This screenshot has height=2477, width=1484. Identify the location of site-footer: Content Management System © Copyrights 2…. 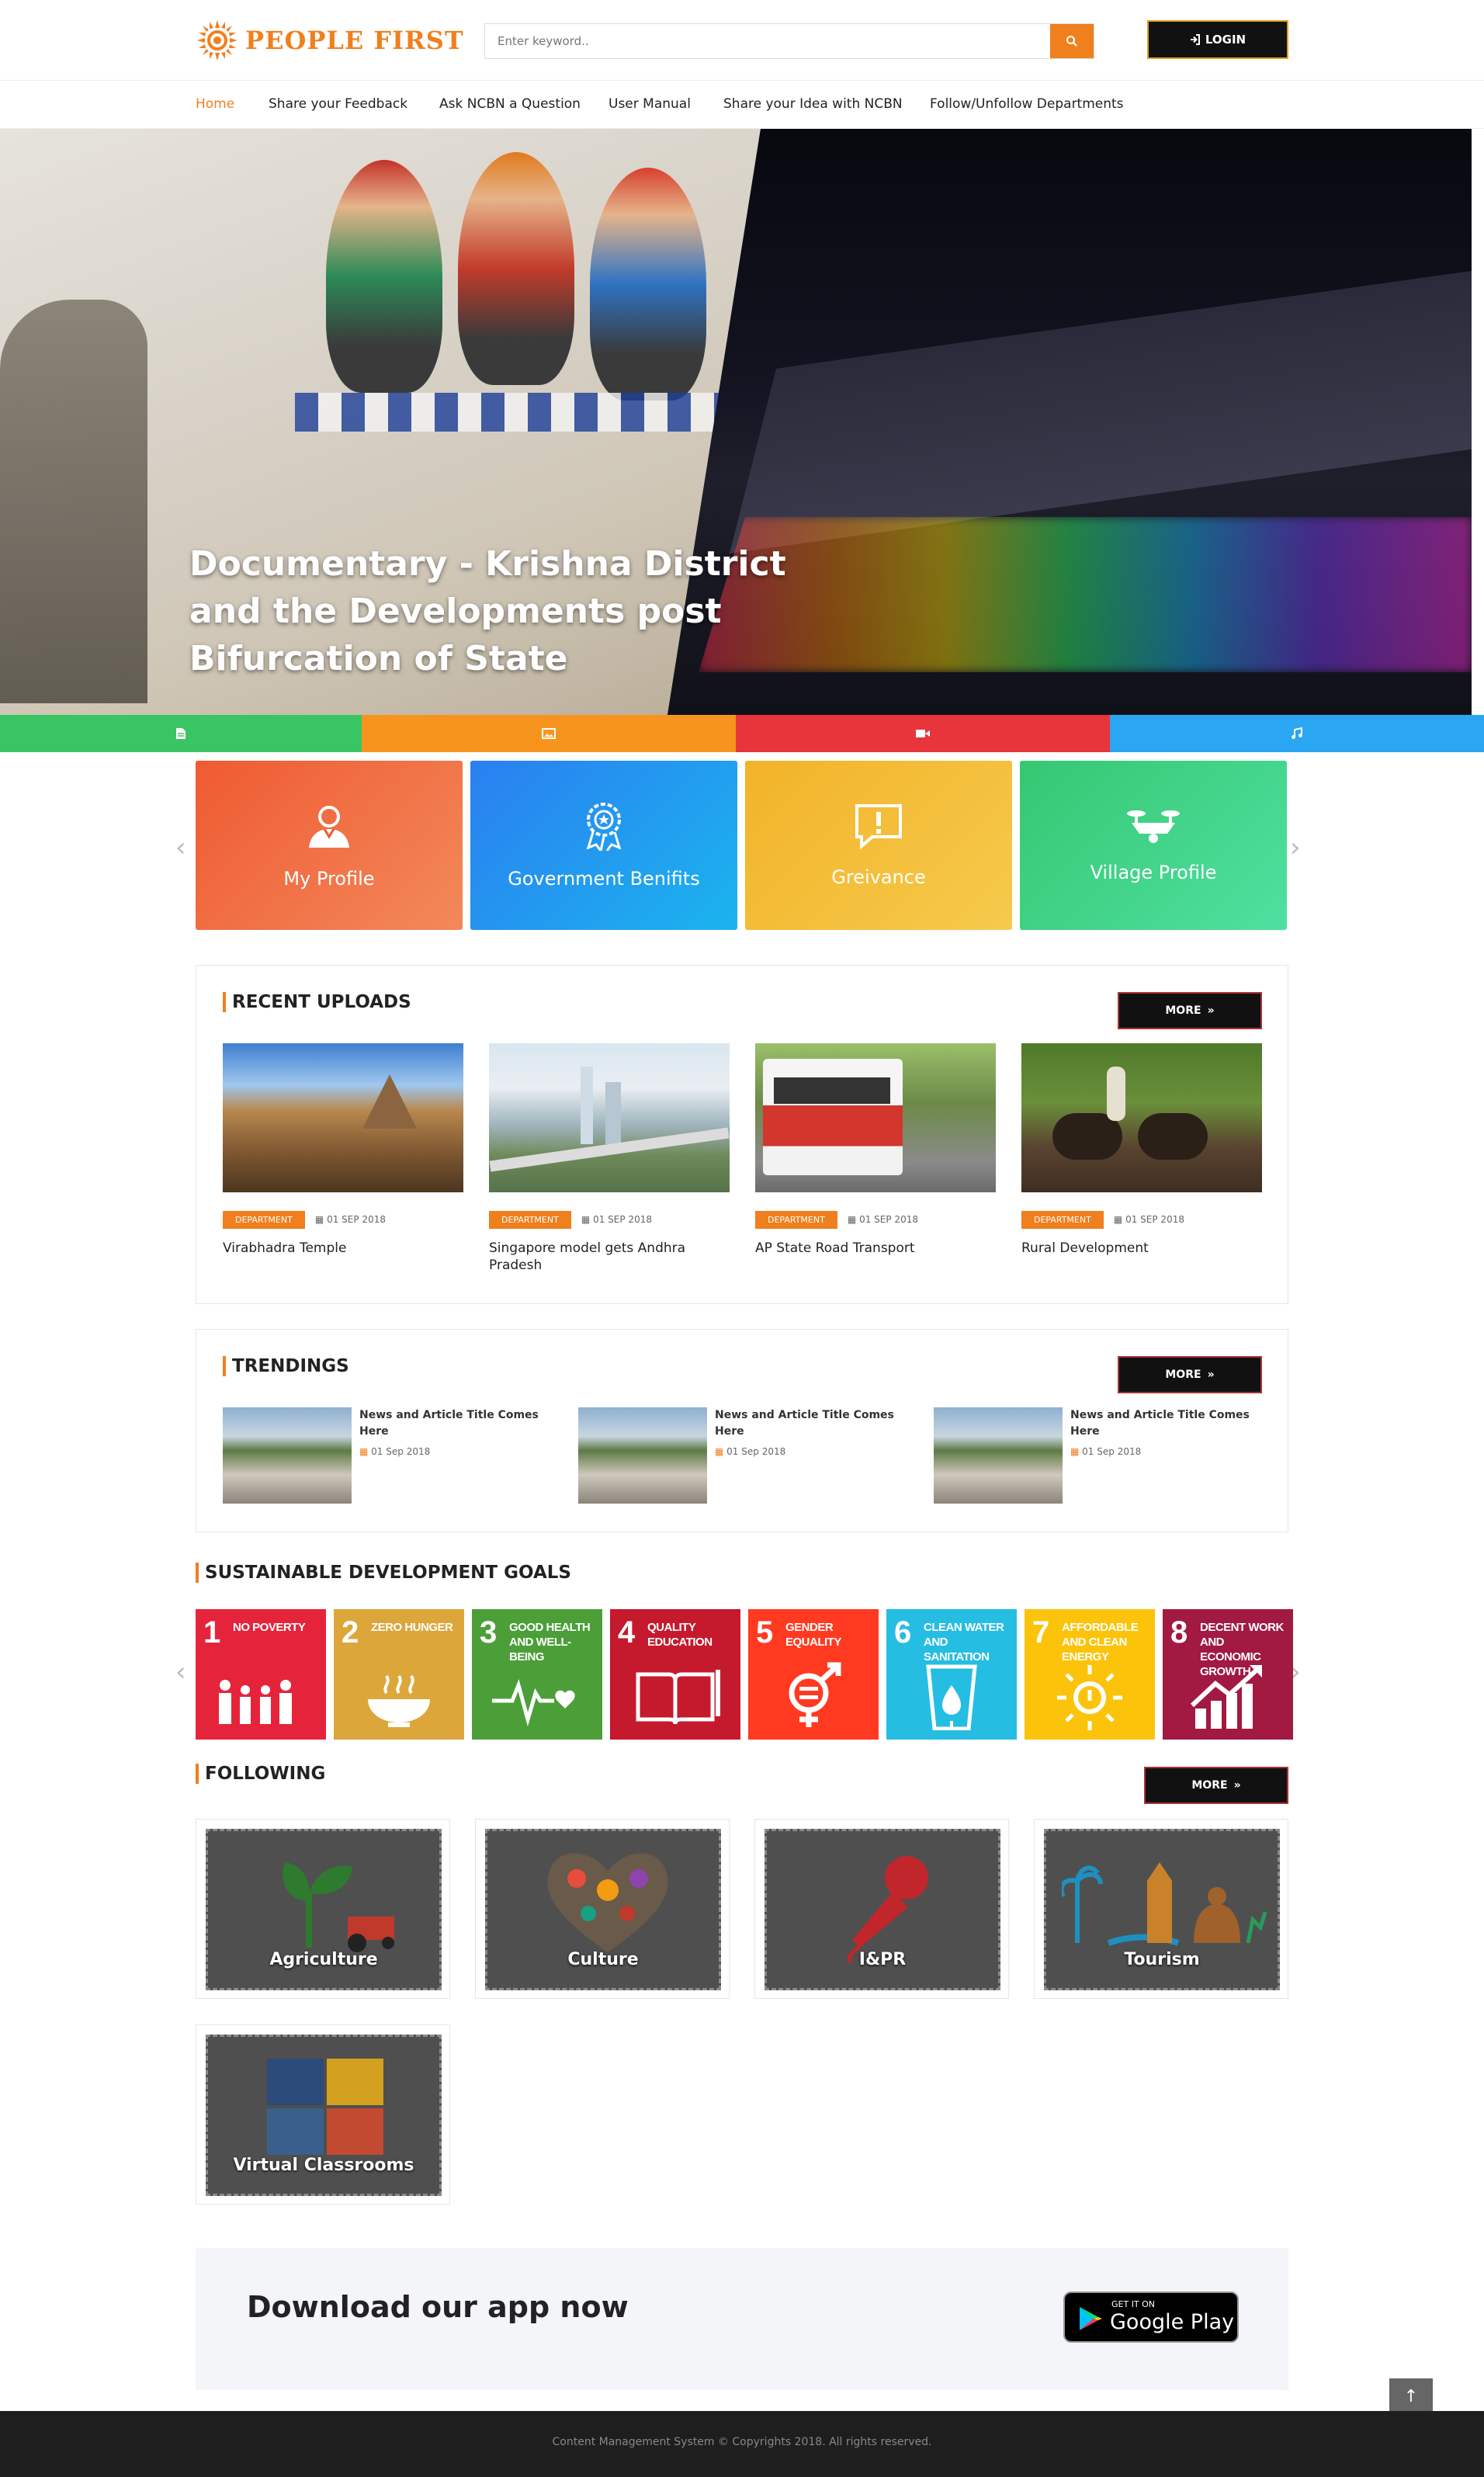
(742, 2444).